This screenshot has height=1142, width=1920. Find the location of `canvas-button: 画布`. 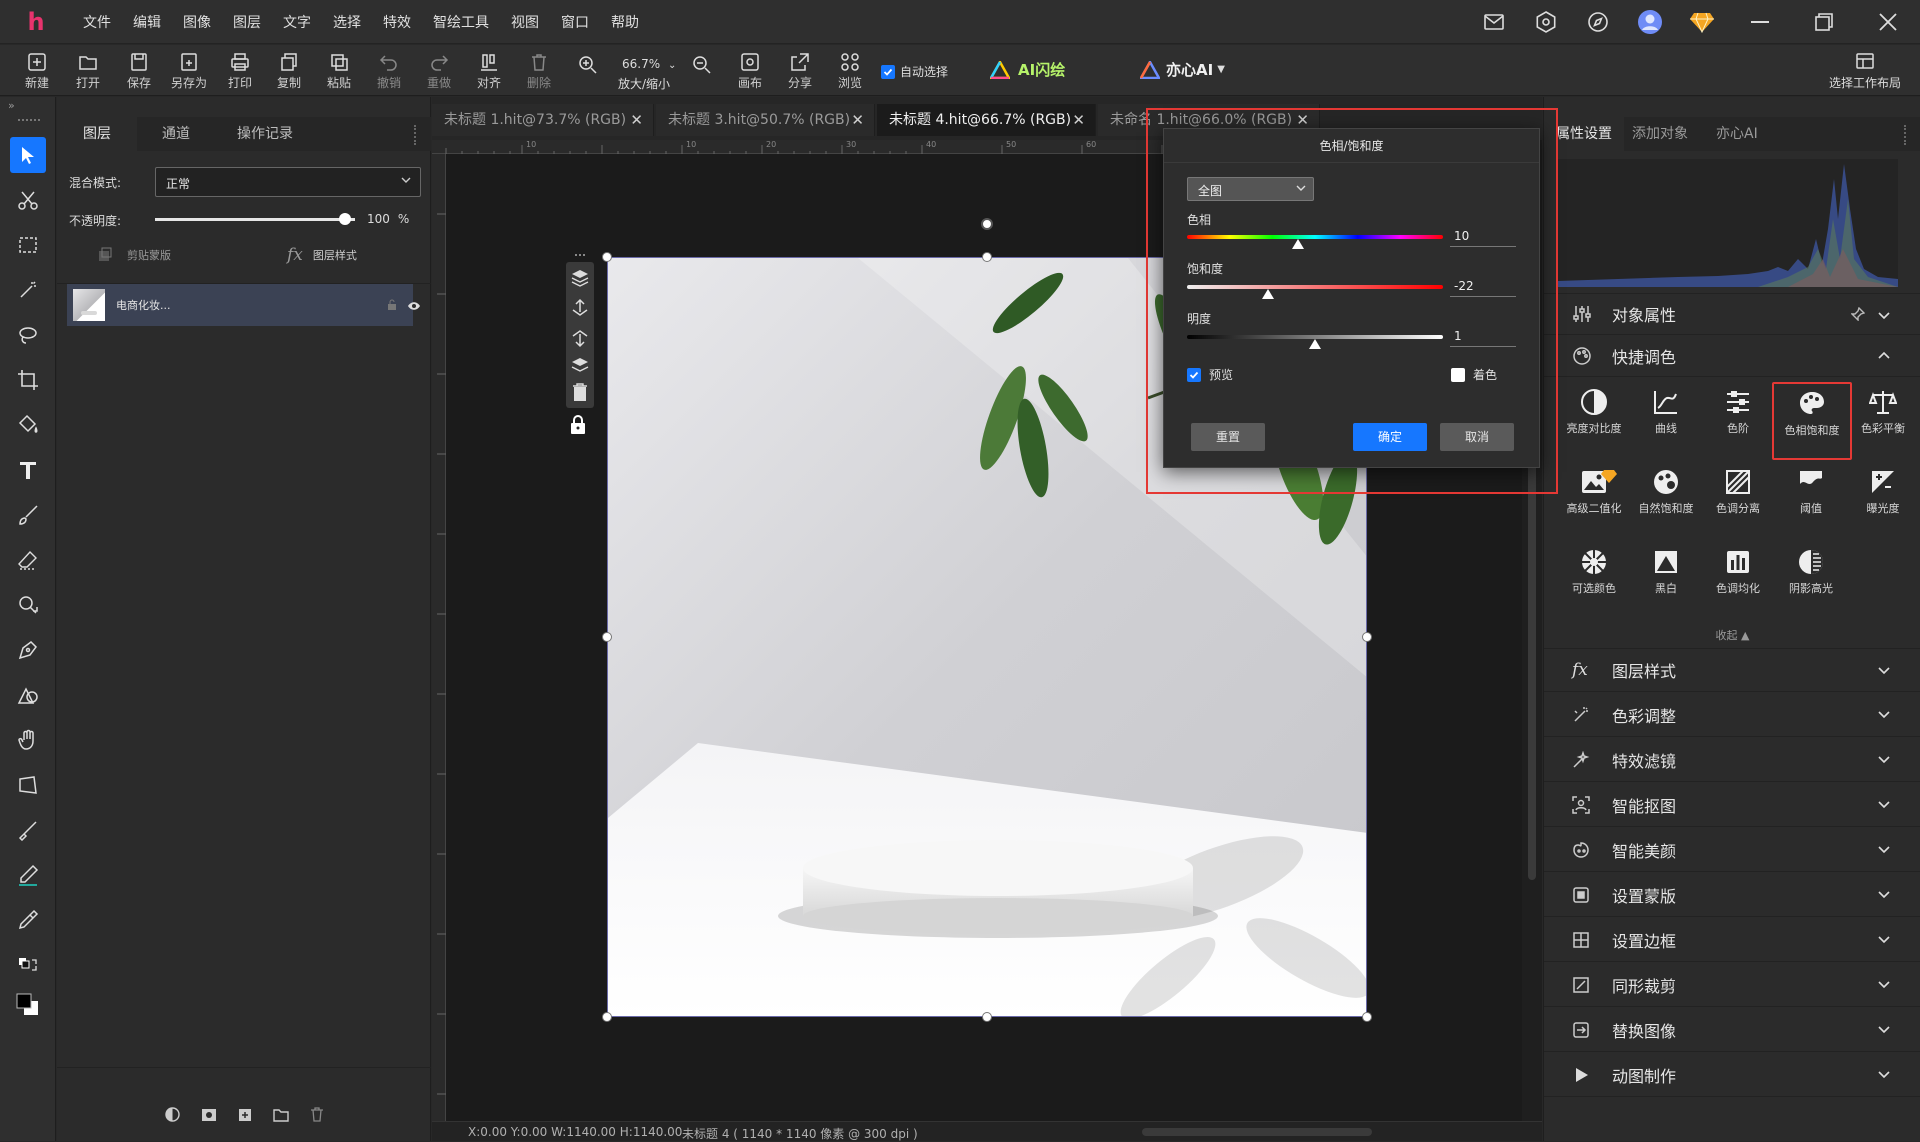

canvas-button: 画布 is located at coordinates (750, 71).